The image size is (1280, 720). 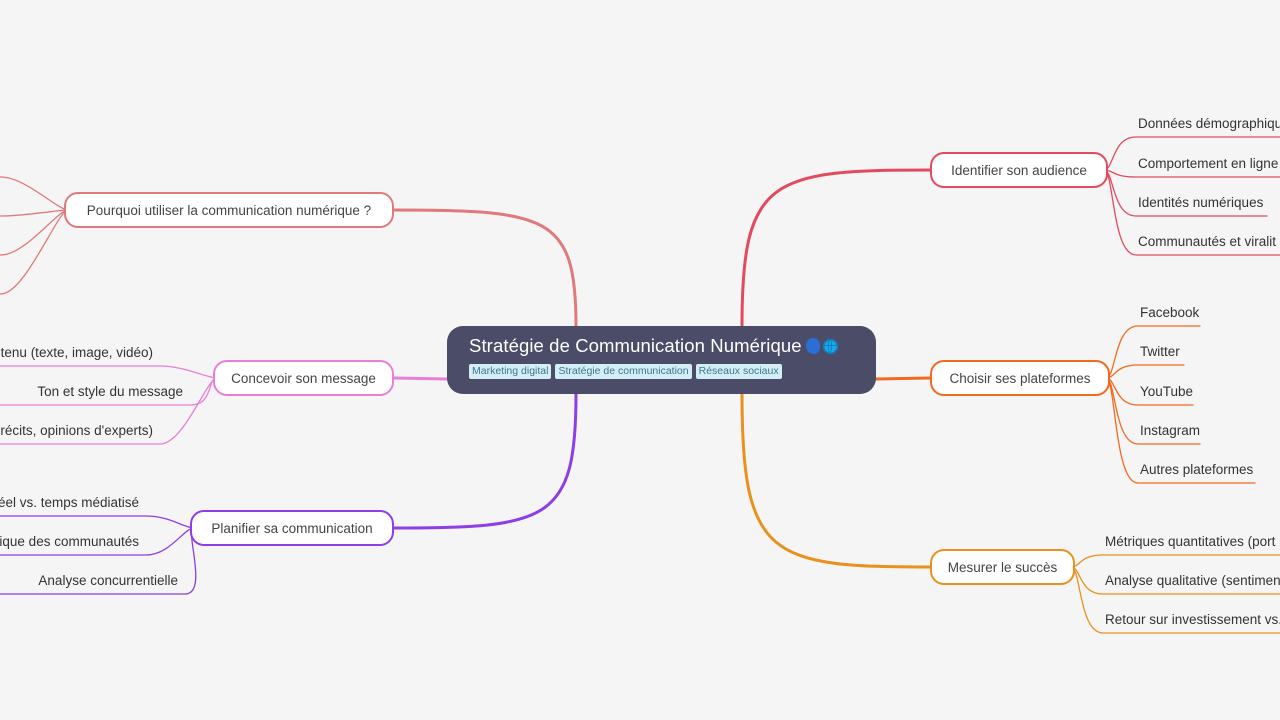 I want to click on child-node: Communautés et viralit, so click(x=1207, y=242).